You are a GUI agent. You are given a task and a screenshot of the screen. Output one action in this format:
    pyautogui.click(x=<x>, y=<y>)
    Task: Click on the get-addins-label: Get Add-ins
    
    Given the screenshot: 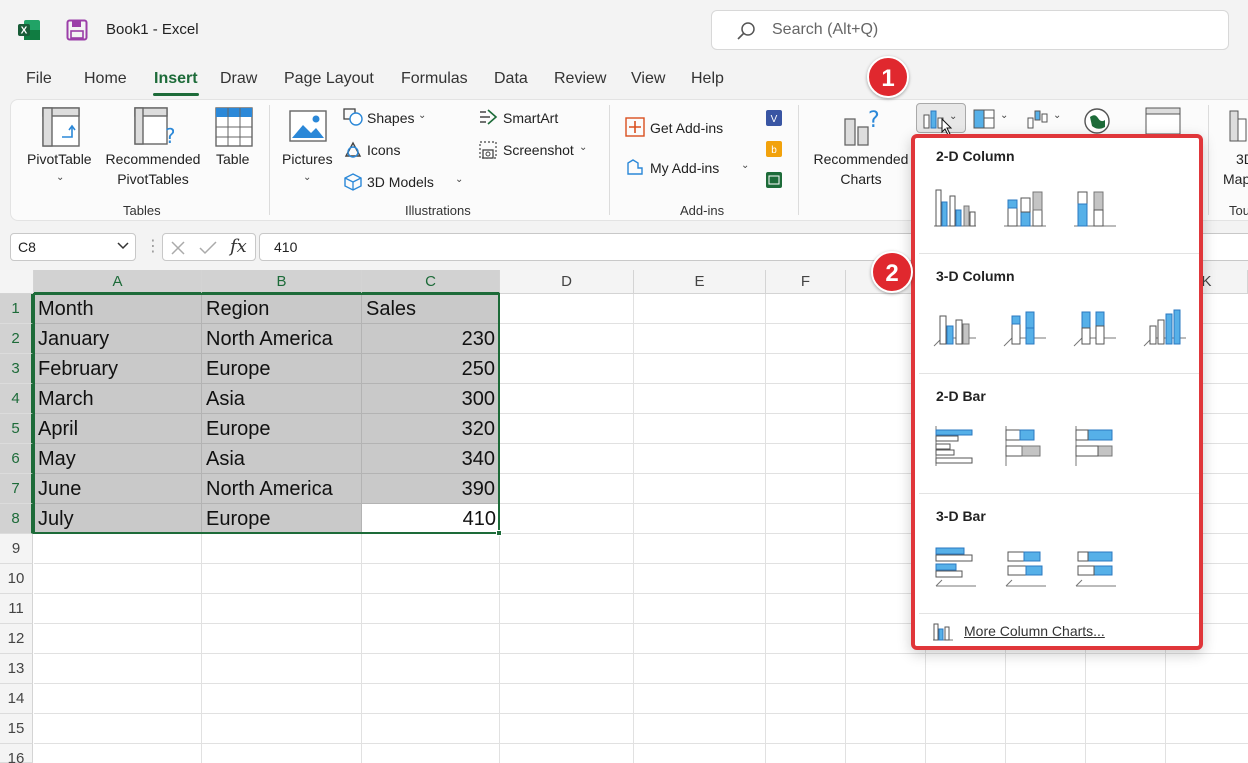 What is the action you would take?
    pyautogui.click(x=686, y=128)
    